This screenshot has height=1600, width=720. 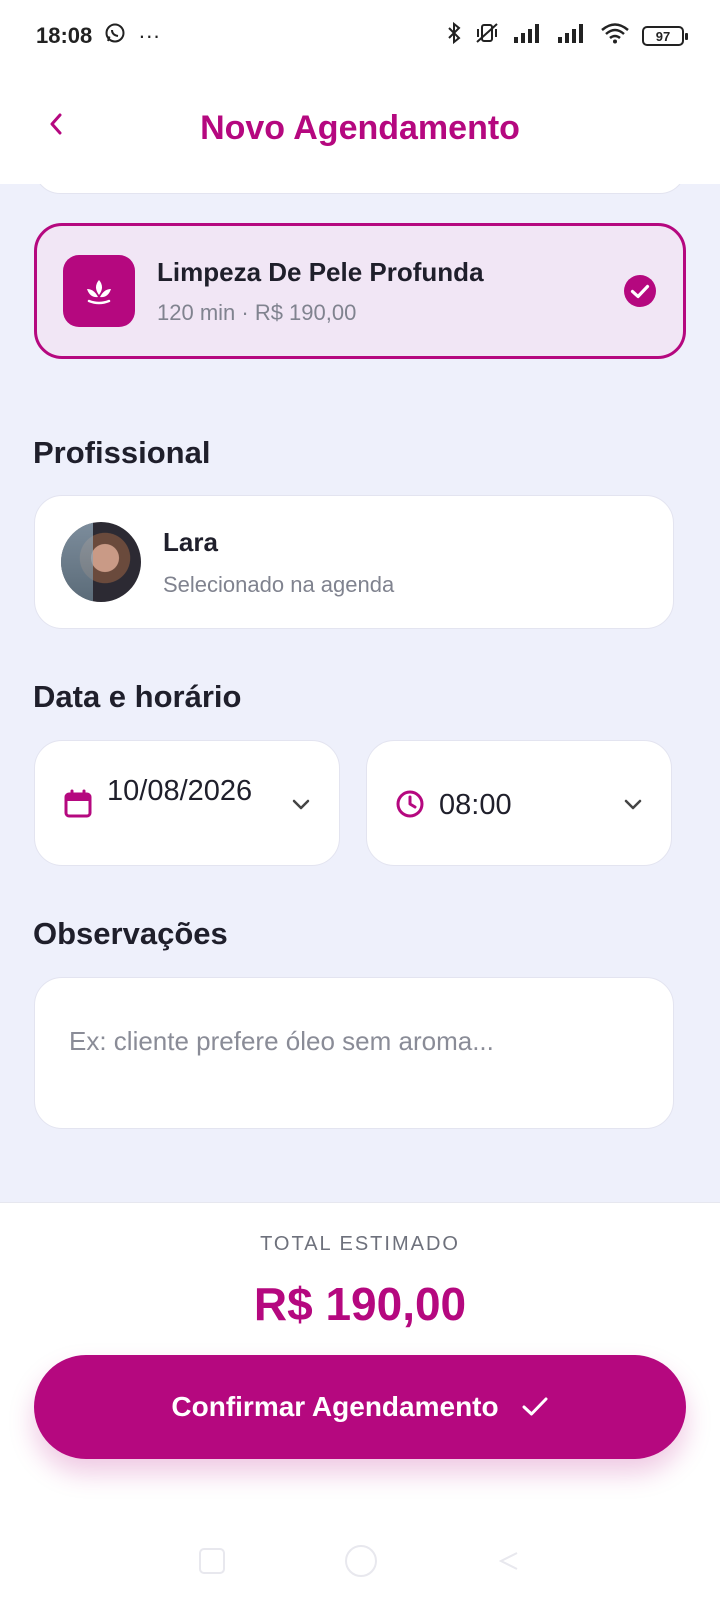 I want to click on confirm-button: Confirmar Agendamento, so click(x=360, y=1407).